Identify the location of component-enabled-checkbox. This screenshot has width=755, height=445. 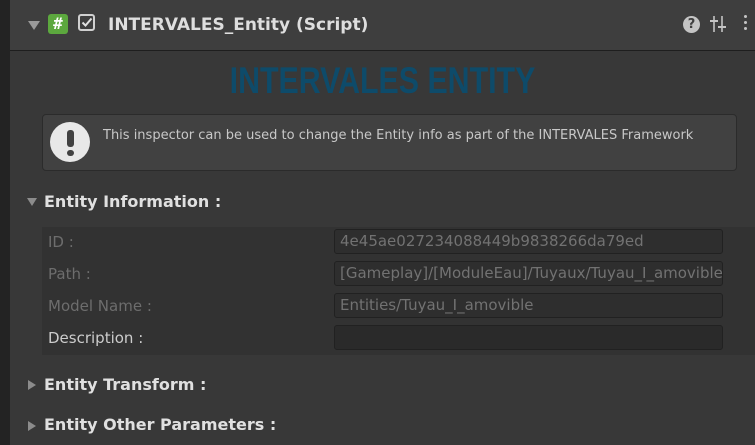
(86, 22).